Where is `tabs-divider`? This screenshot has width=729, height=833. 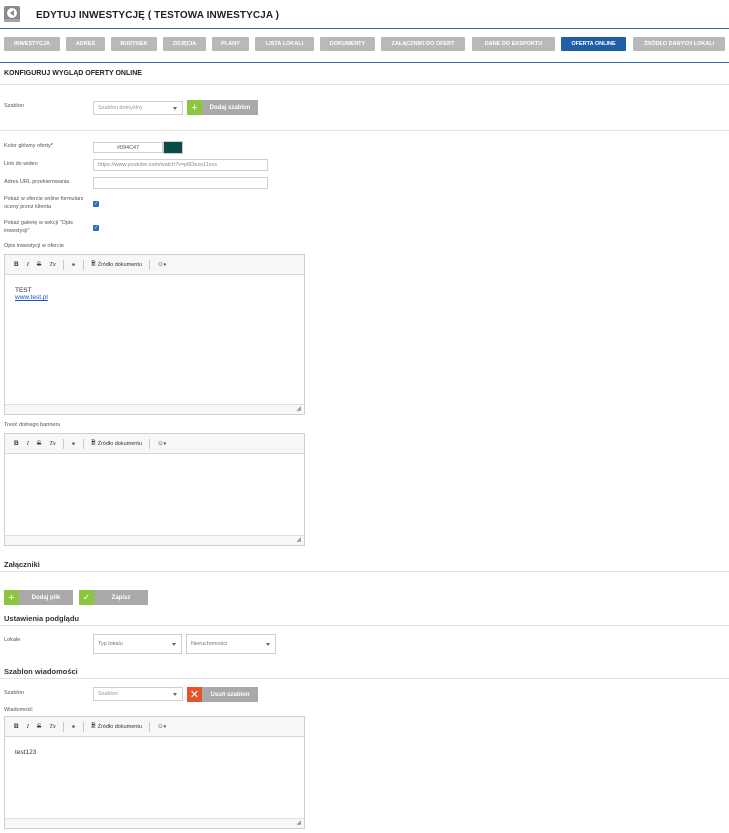 tabs-divider is located at coordinates (364, 62).